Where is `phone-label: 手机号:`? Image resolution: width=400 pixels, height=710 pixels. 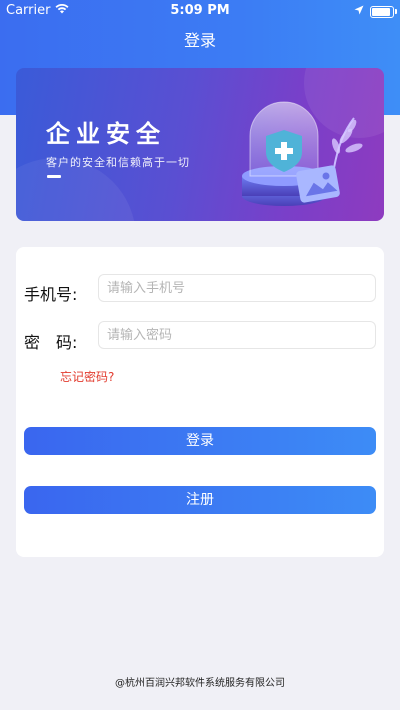
phone-label: 手机号: is located at coordinates (51, 294).